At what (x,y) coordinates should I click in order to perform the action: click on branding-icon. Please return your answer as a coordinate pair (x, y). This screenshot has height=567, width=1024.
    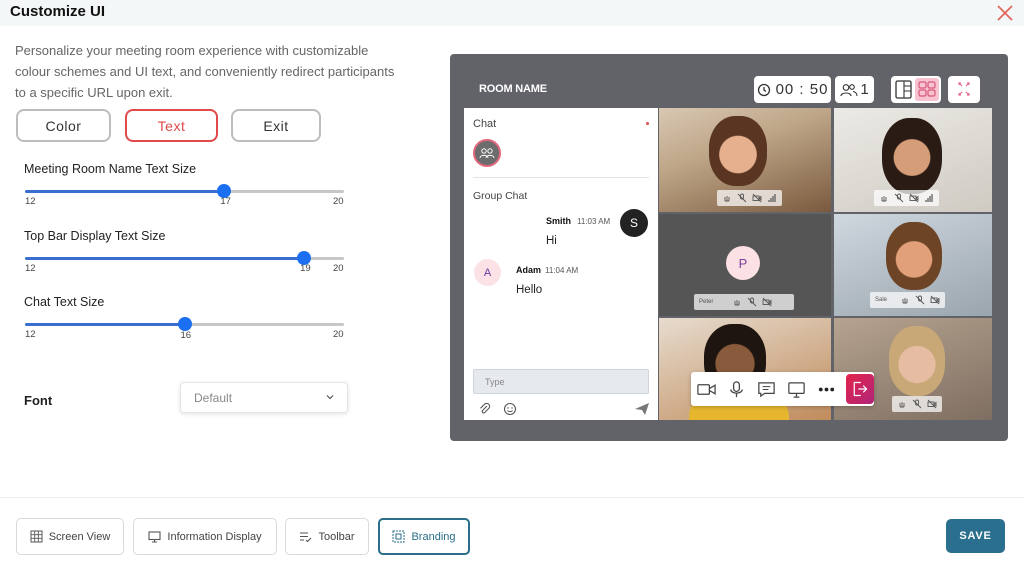
    Looking at the image, I should click on (398, 536).